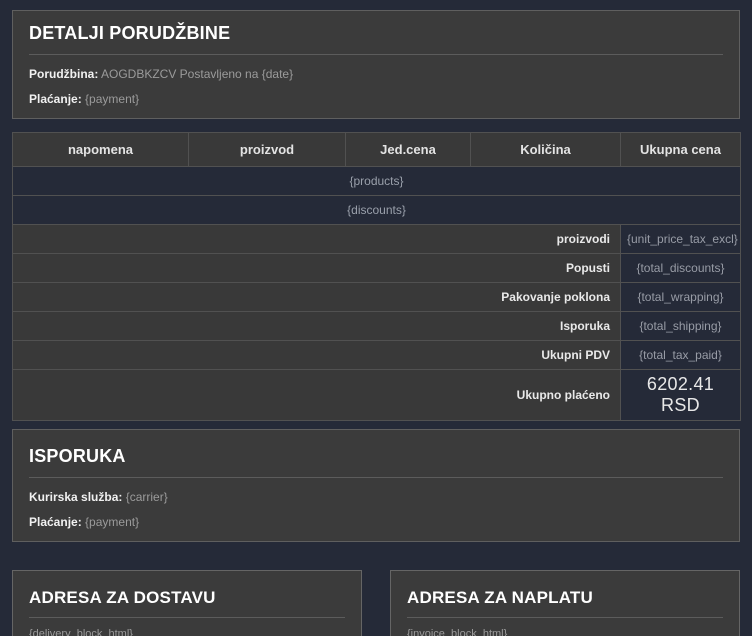 Image resolution: width=752 pixels, height=636 pixels. I want to click on order-reference-label: Porudžbina:, so click(64, 74).